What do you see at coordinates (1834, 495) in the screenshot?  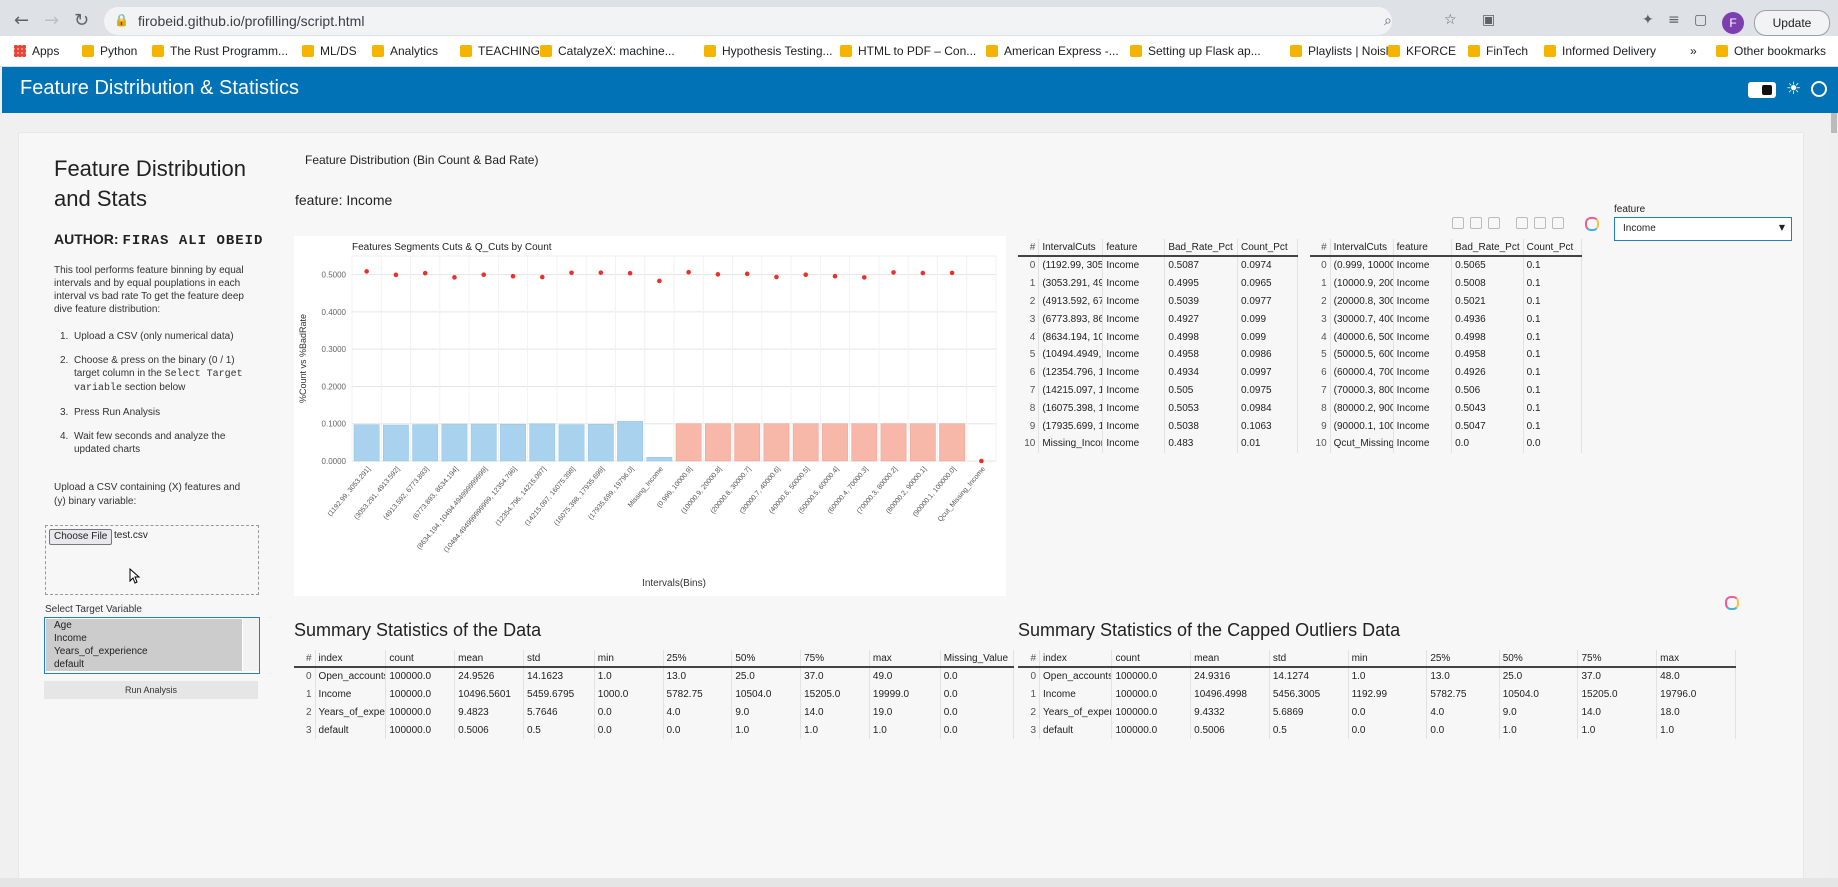 I see `page-scrollbar` at bounding box center [1834, 495].